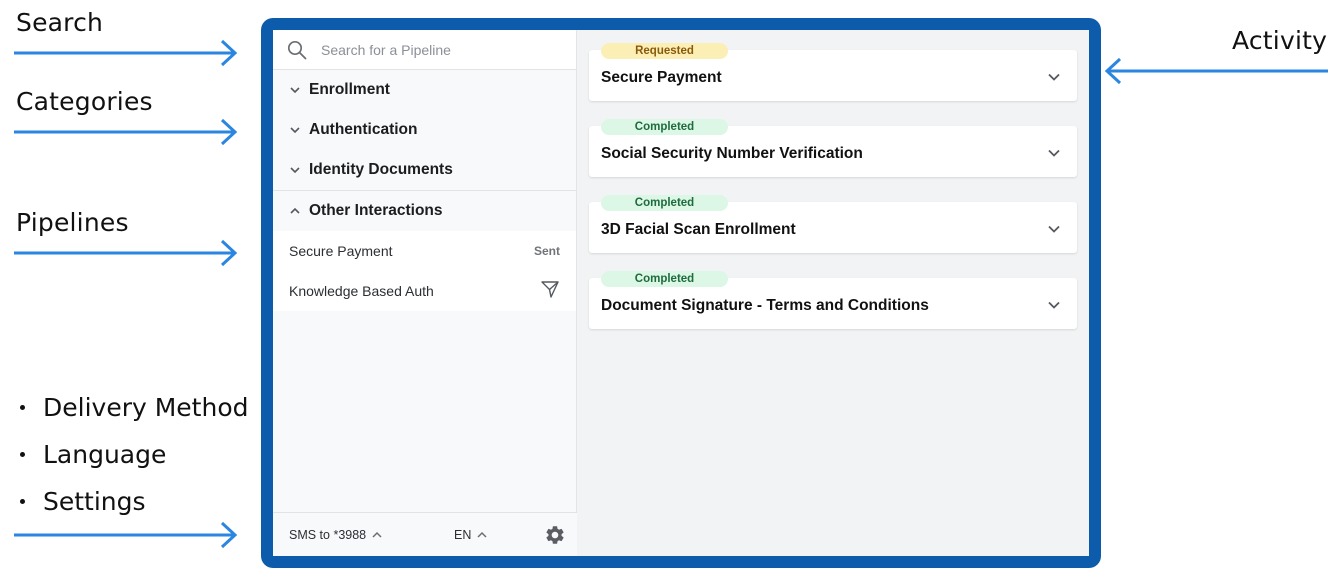 This screenshot has width=1340, height=568. Describe the element at coordinates (126, 253) in the screenshot. I see `annotation-pipelines-arrow` at that location.